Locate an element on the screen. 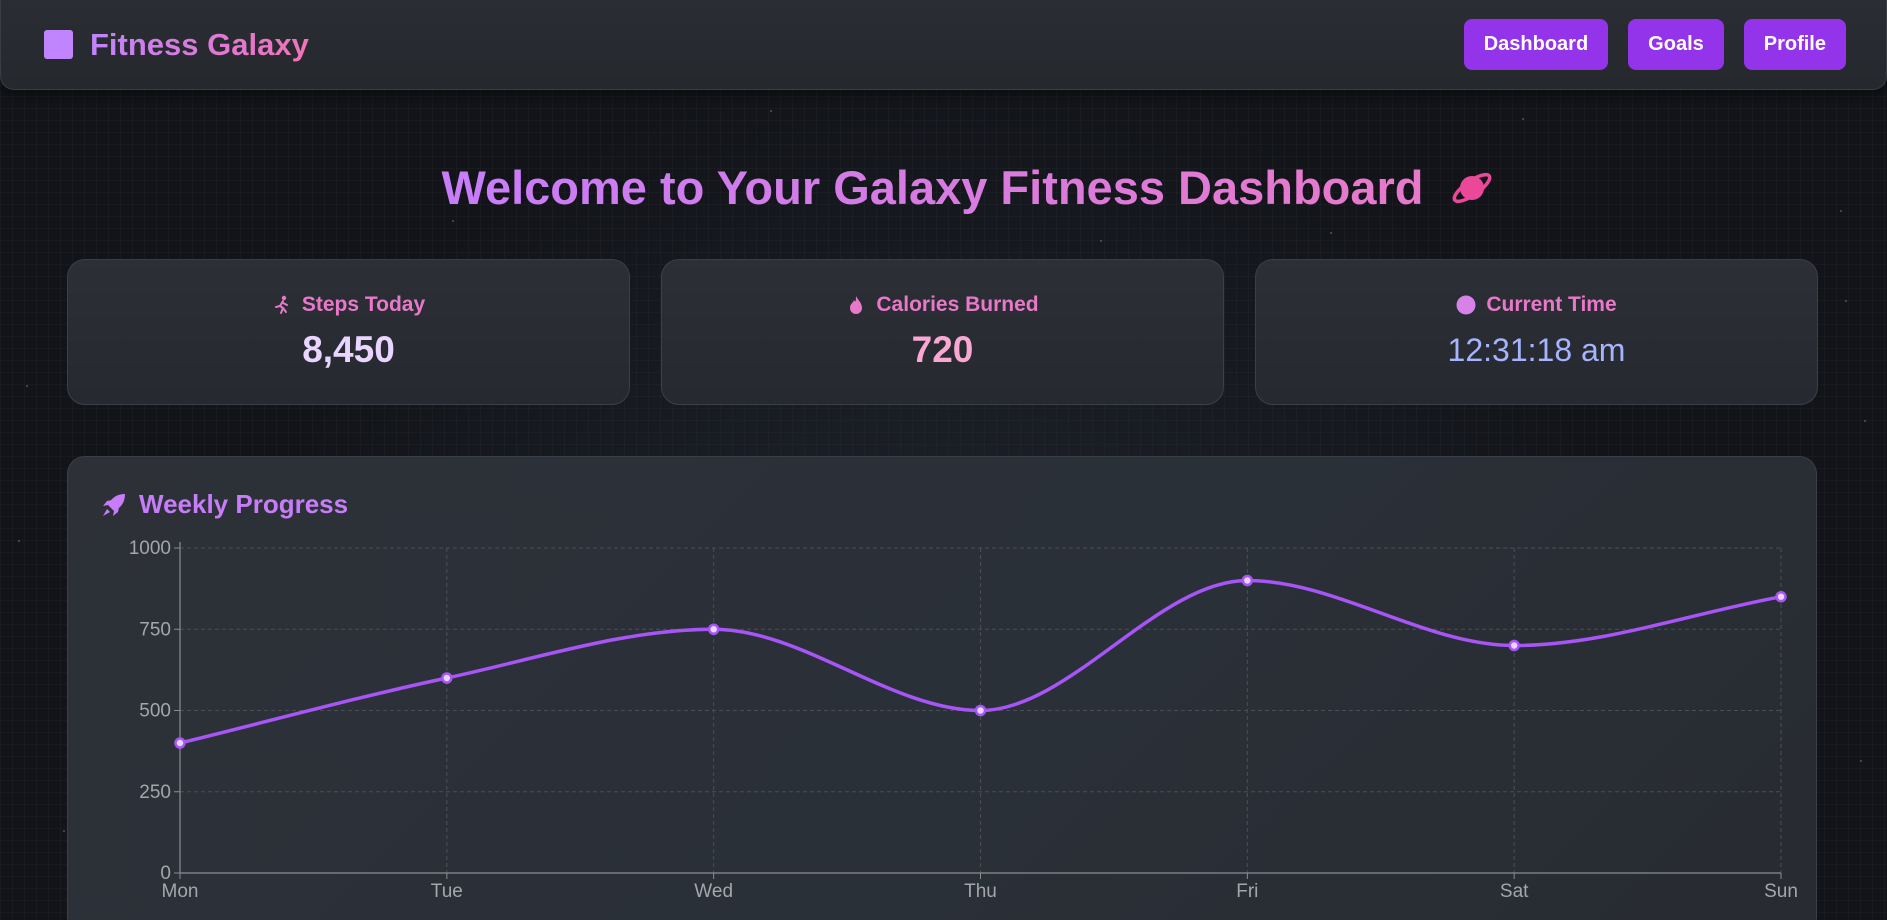 The height and width of the screenshot is (920, 1887). calories-card: Calories Burned 720 is located at coordinates (942, 332).